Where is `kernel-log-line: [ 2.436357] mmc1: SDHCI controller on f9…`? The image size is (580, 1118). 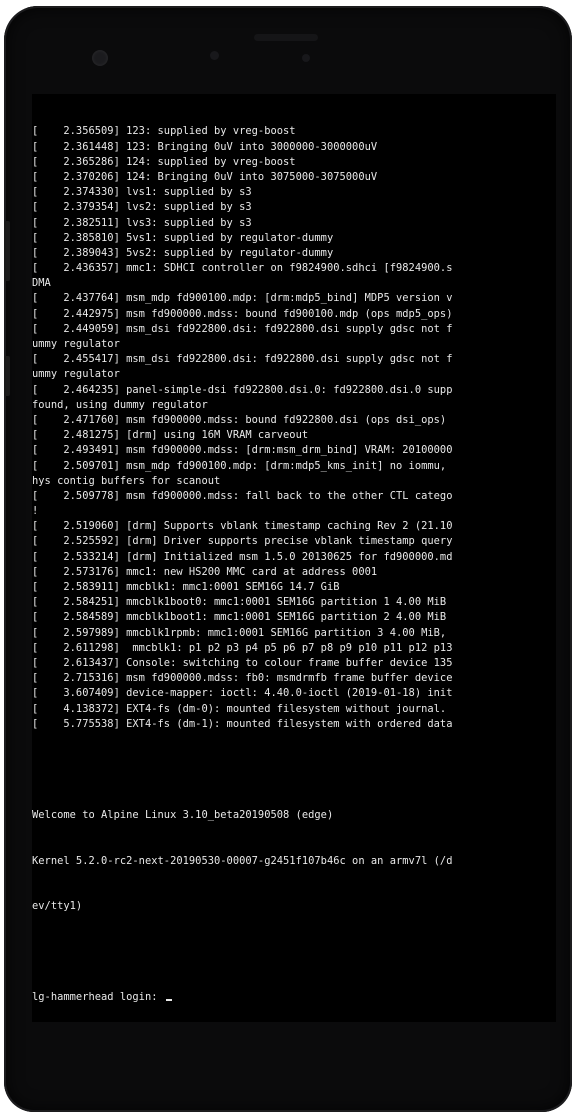
kernel-log-line: [ 2.436357] mmc1: SDHCI controller on f9… is located at coordinates (242, 268).